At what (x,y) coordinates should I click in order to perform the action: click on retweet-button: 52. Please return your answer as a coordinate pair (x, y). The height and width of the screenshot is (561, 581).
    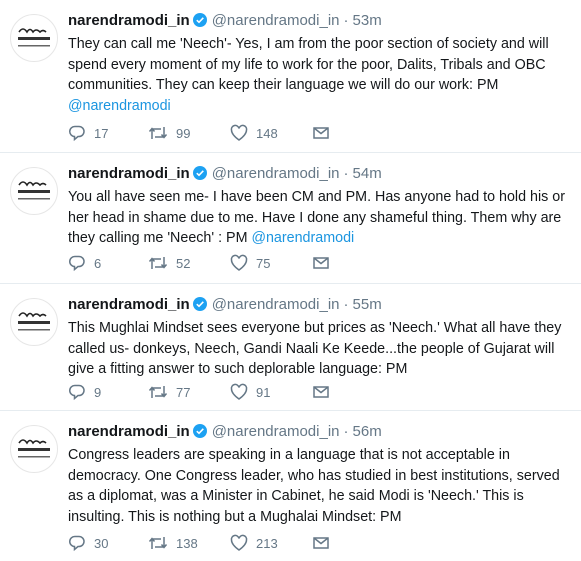
    Looking at the image, I should click on (189, 263).